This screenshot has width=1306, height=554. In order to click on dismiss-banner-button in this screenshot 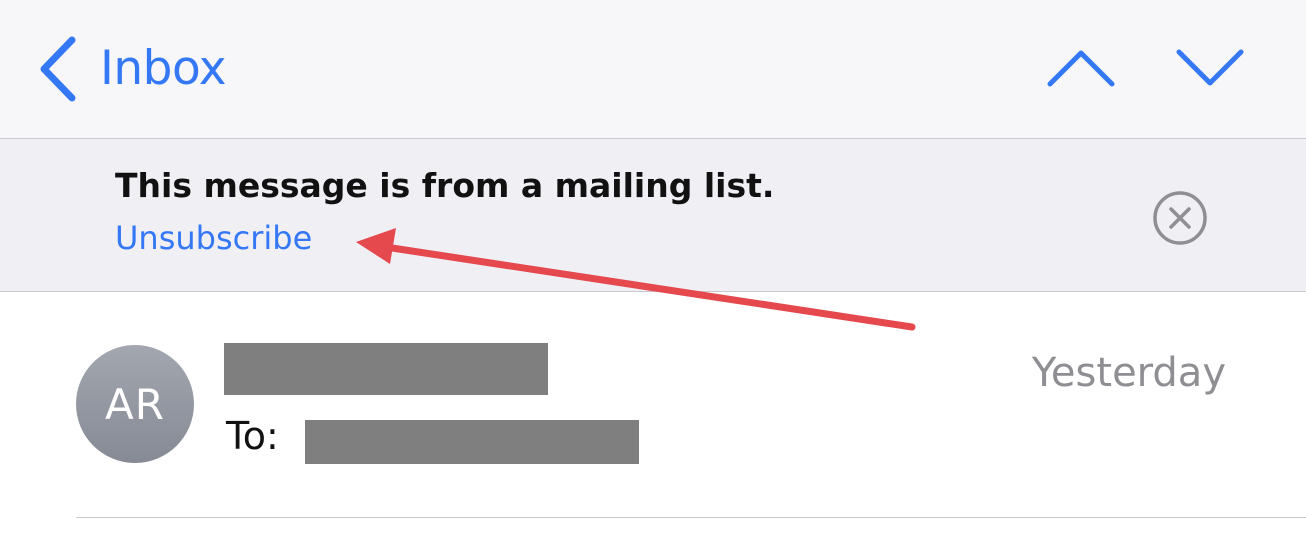, I will do `click(1180, 218)`.